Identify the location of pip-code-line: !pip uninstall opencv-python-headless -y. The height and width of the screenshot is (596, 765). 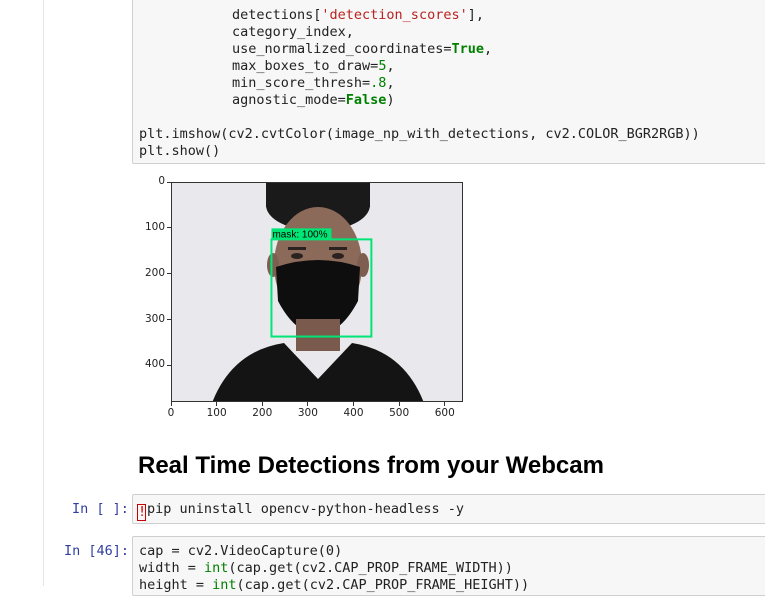
(300, 511).